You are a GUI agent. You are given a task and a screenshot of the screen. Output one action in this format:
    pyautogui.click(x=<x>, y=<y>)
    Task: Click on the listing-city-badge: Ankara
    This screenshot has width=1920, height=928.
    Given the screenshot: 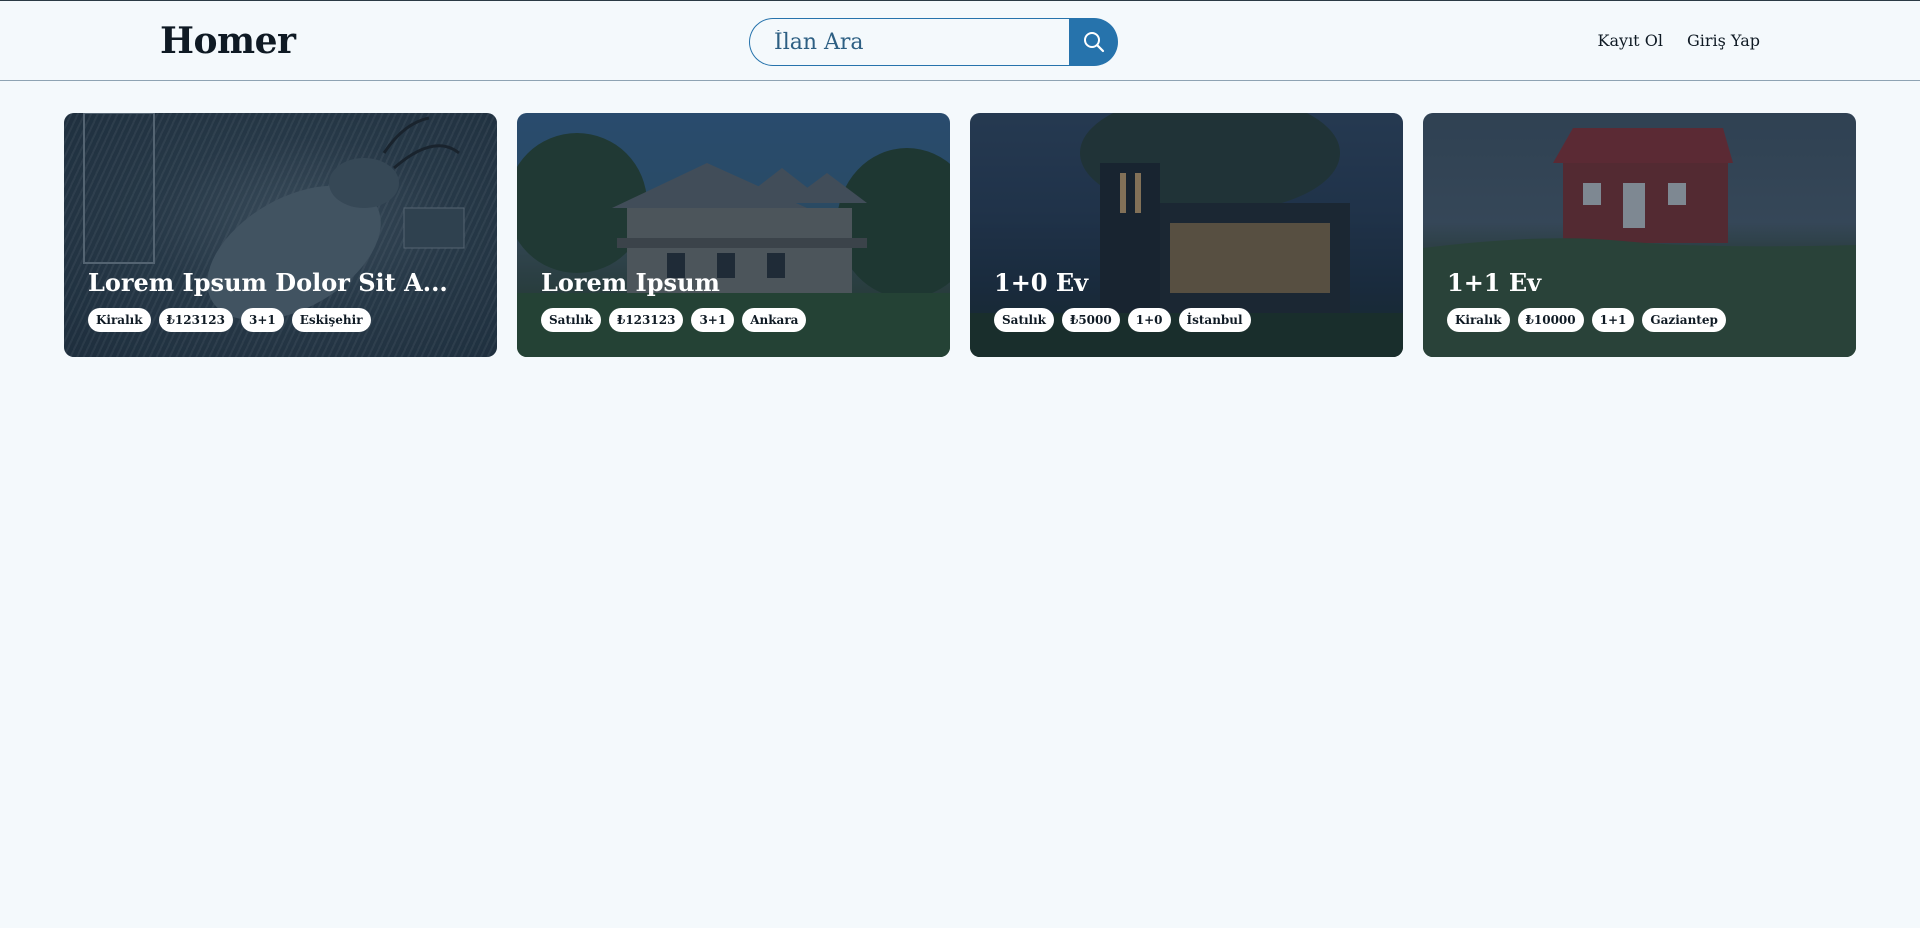 What is the action you would take?
    pyautogui.click(x=774, y=320)
    